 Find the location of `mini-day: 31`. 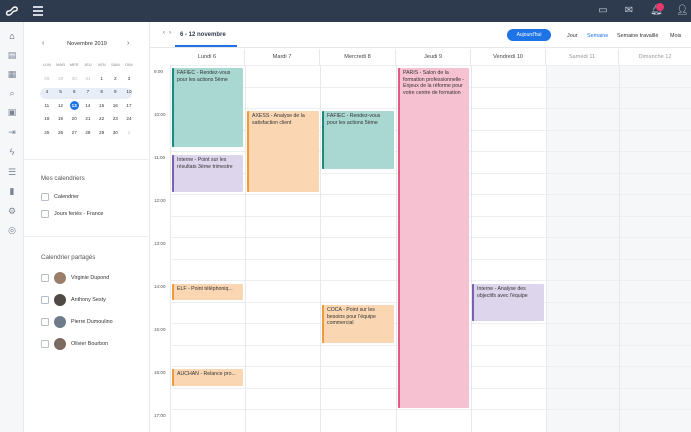

mini-day: 31 is located at coordinates (88, 78).